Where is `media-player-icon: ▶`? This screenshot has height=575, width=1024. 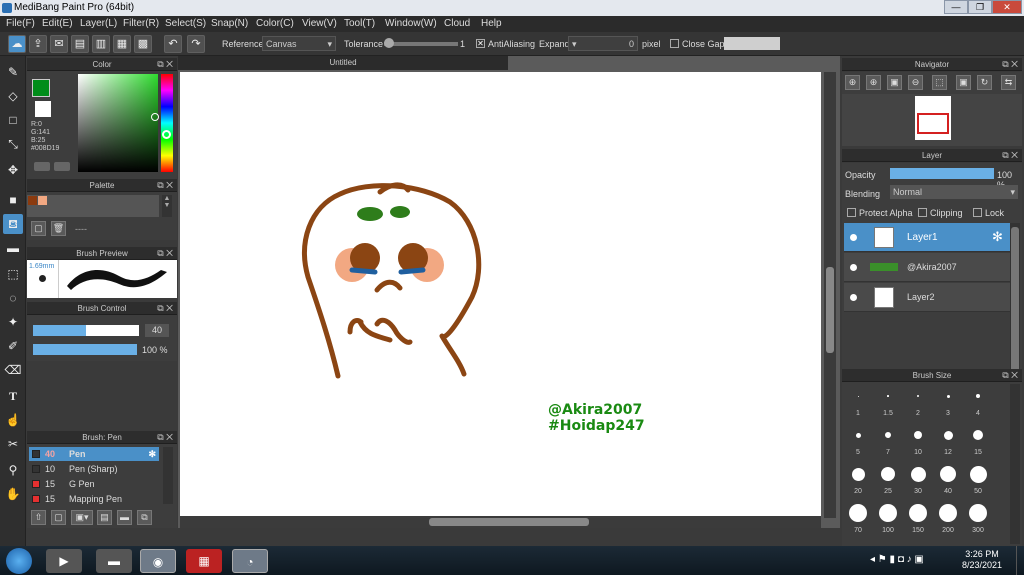
media-player-icon: ▶ is located at coordinates (64, 561).